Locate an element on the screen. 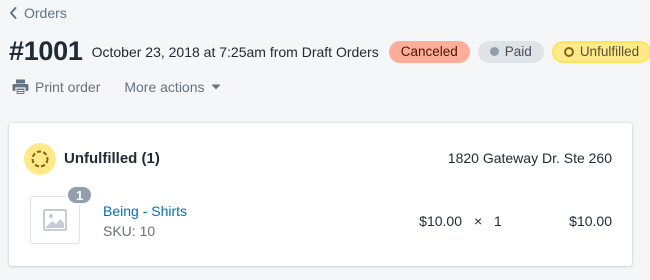 This screenshot has width=650, height=280. paid-dot-icon is located at coordinates (494, 51).